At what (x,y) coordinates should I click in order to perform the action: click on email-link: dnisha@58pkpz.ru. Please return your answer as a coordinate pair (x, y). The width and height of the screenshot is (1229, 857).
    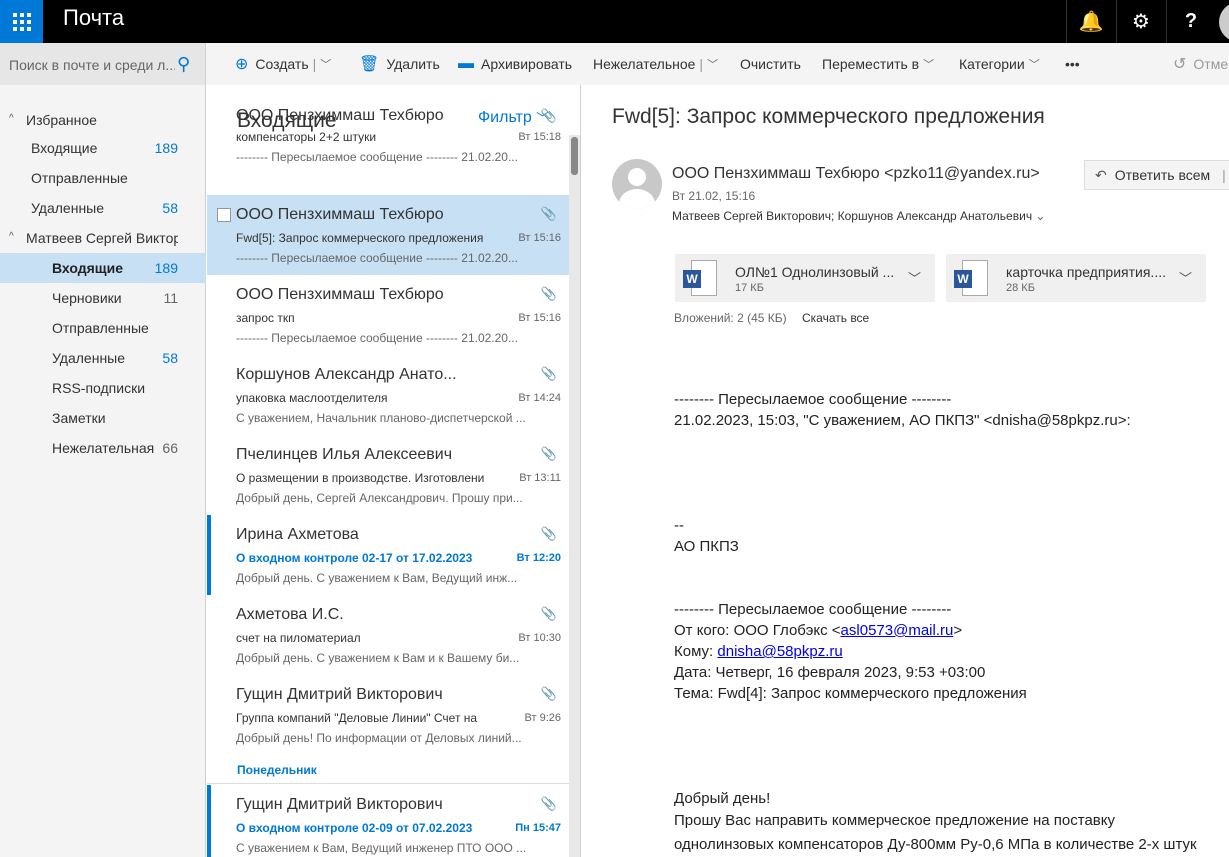
    Looking at the image, I should click on (779, 651).